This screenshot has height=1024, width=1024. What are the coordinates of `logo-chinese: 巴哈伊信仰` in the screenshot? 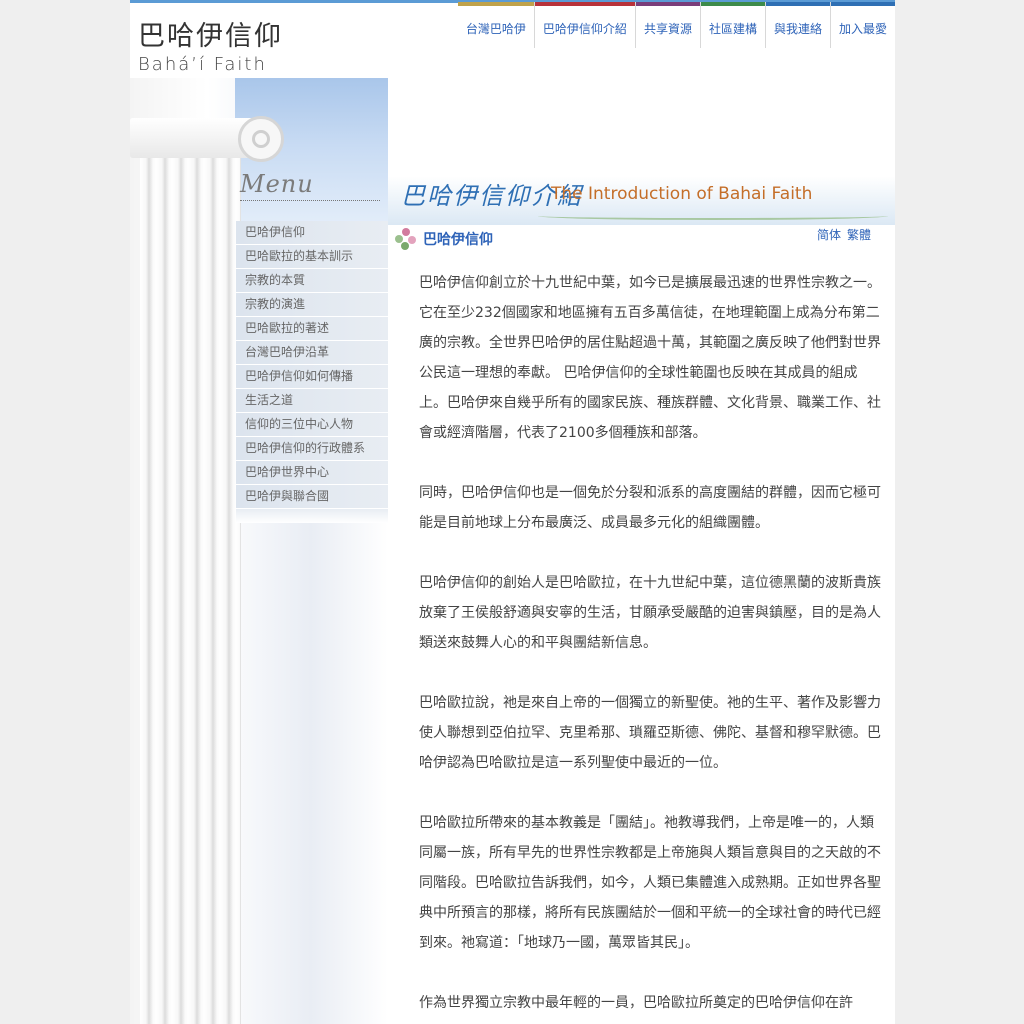 It's located at (210, 36).